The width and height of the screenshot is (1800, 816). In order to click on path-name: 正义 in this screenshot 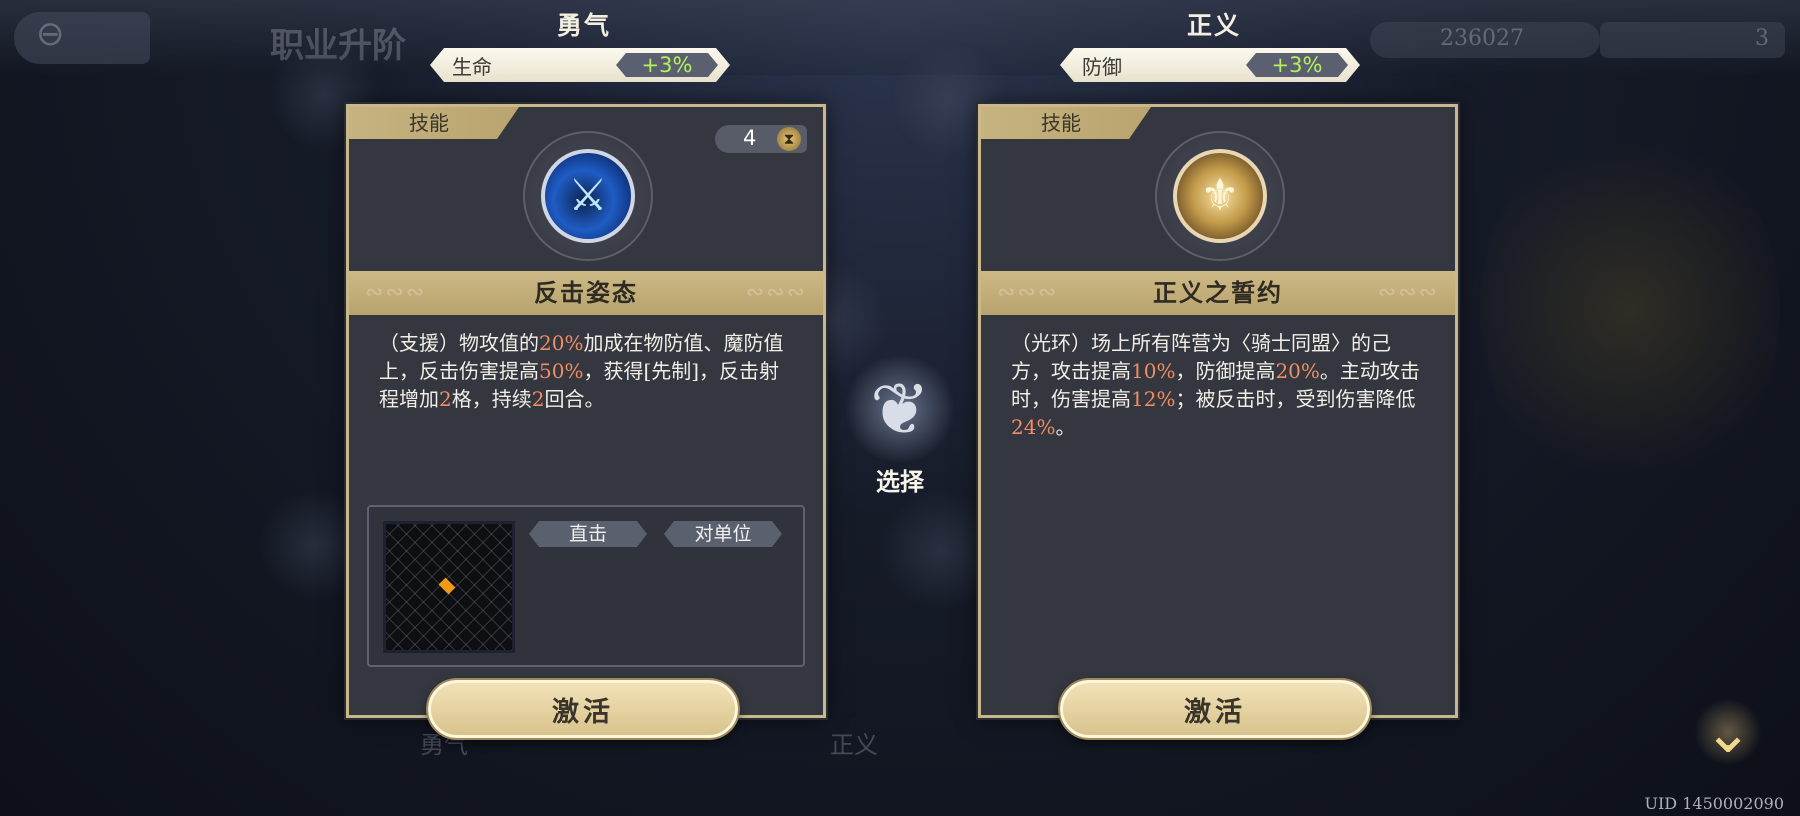, I will do `click(1213, 25)`.